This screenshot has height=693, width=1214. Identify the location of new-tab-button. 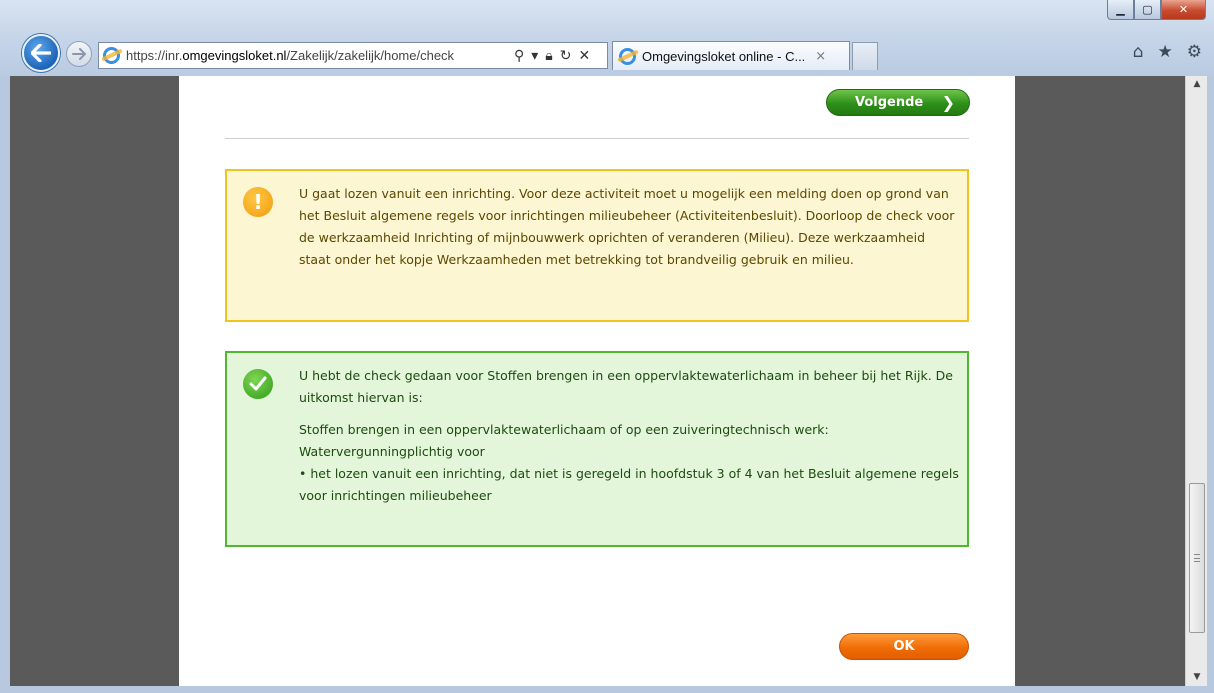
(865, 56).